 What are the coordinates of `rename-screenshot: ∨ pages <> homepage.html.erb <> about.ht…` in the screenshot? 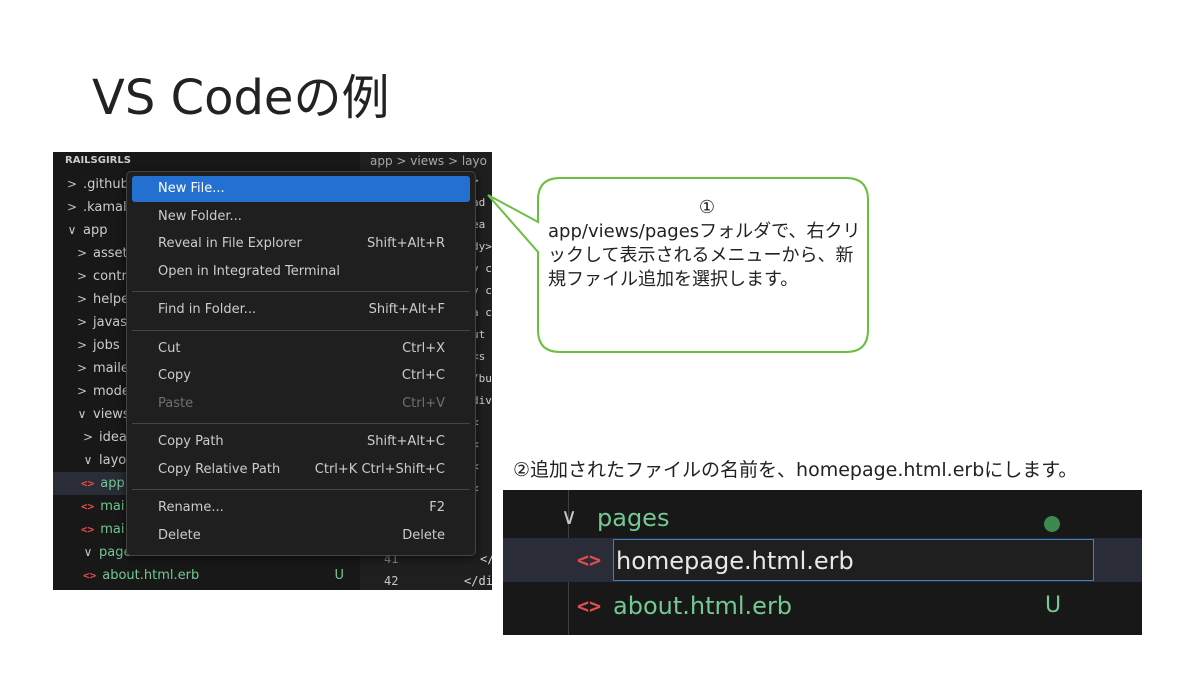 It's located at (822, 562).